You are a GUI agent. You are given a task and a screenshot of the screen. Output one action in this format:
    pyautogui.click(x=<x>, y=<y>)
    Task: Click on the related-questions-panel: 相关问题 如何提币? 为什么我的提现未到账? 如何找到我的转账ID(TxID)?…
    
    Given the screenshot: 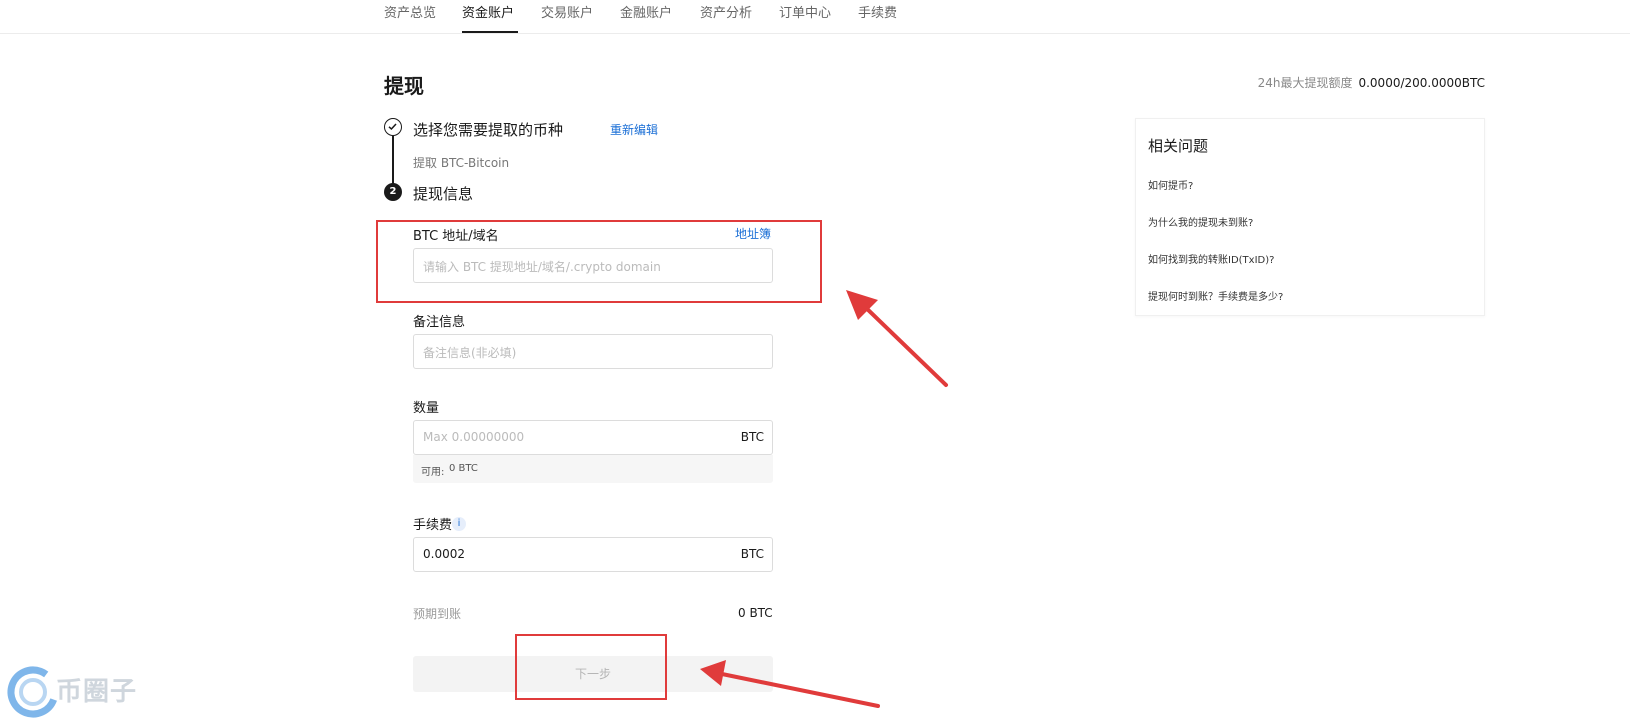 What is the action you would take?
    pyautogui.click(x=1310, y=217)
    